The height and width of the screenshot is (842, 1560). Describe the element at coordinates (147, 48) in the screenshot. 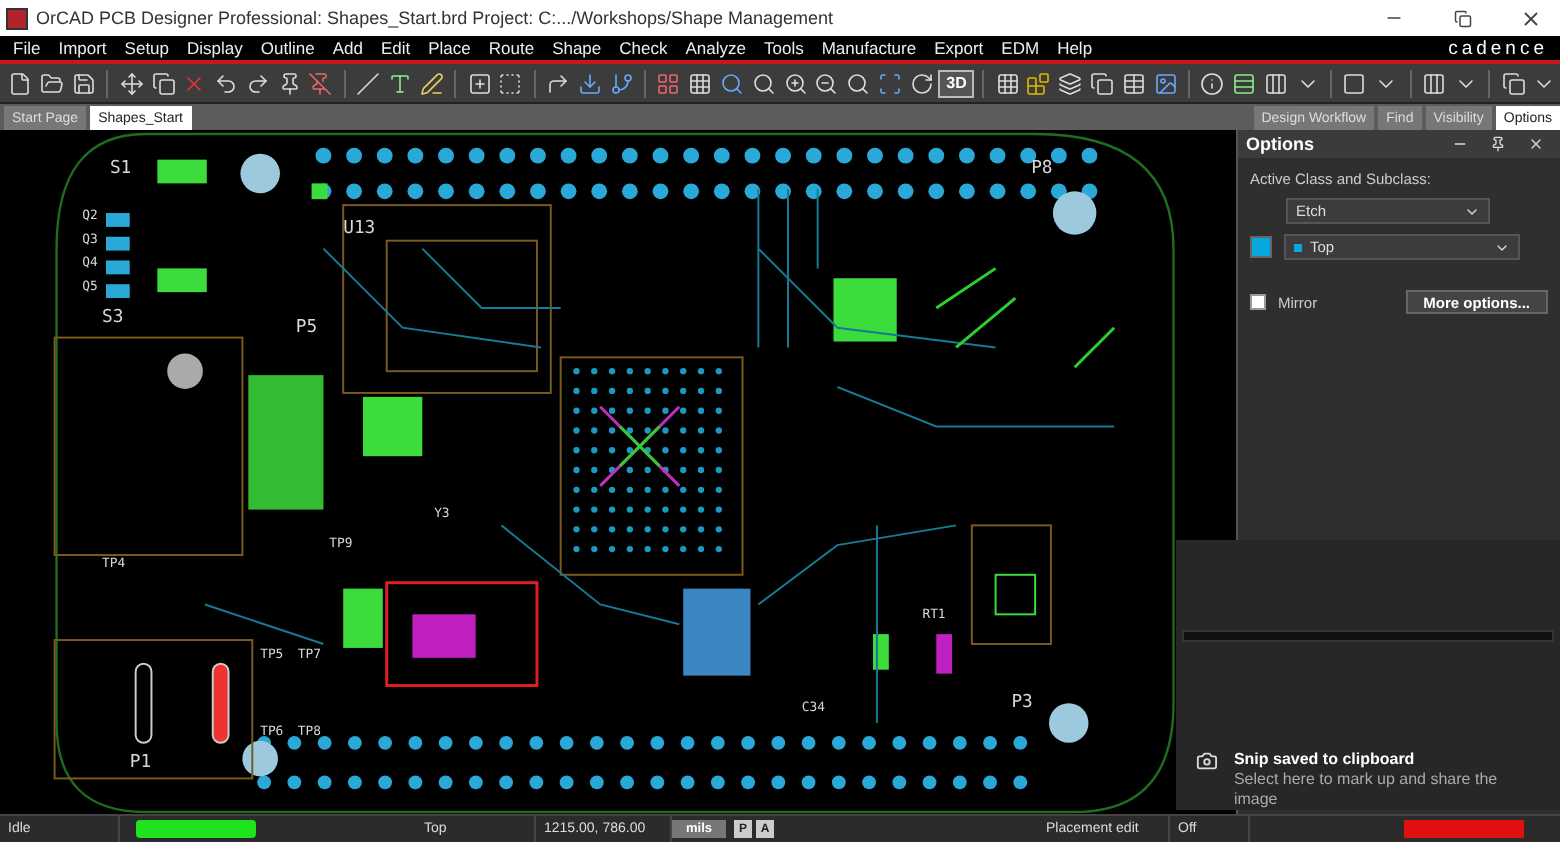

I see `menu-item: Setup` at that location.